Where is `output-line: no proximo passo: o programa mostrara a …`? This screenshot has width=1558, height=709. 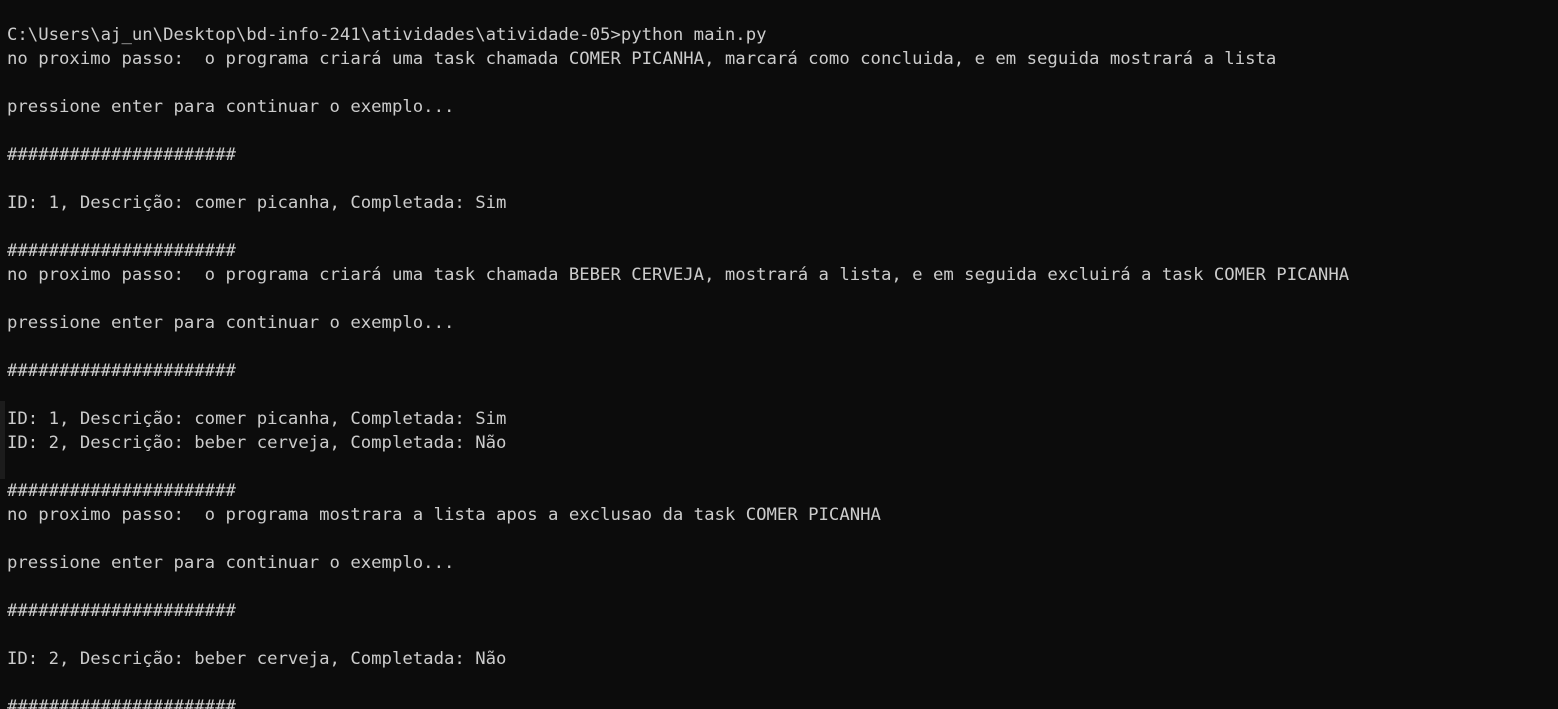 output-line: no proximo passo: o programa mostrara a … is located at coordinates (444, 515).